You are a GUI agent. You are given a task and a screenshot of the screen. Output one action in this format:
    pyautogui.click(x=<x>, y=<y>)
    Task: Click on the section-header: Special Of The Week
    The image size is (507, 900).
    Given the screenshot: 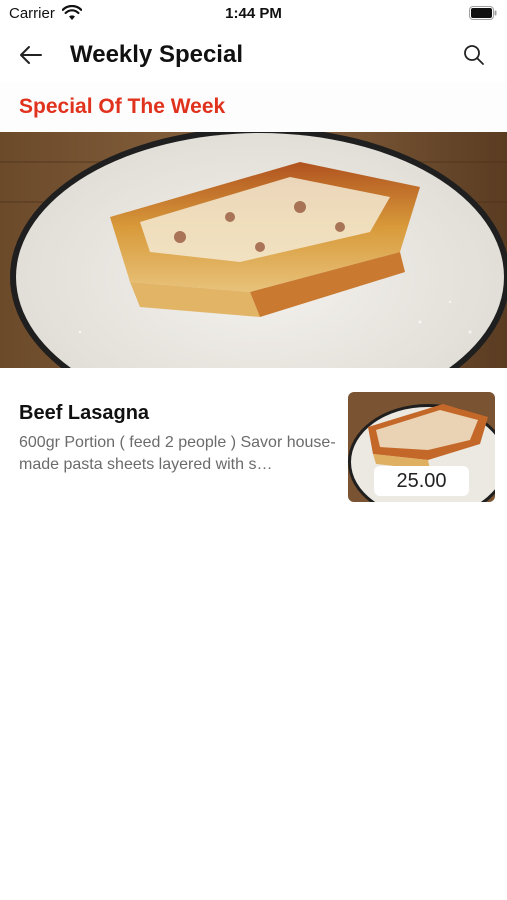 What is the action you would take?
    pyautogui.click(x=253, y=107)
    